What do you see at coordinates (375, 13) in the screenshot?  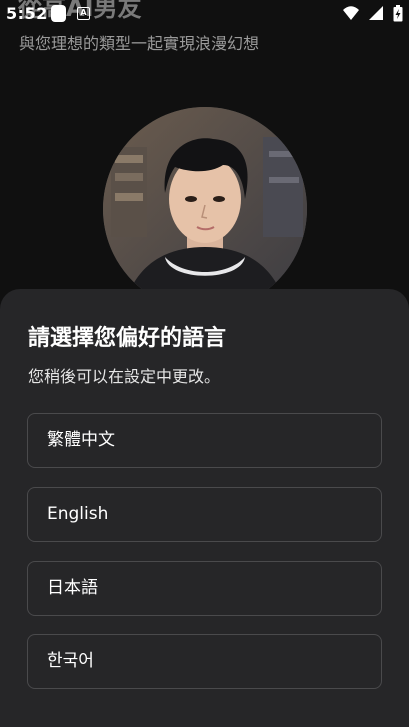 I see `cellular-signal-icon` at bounding box center [375, 13].